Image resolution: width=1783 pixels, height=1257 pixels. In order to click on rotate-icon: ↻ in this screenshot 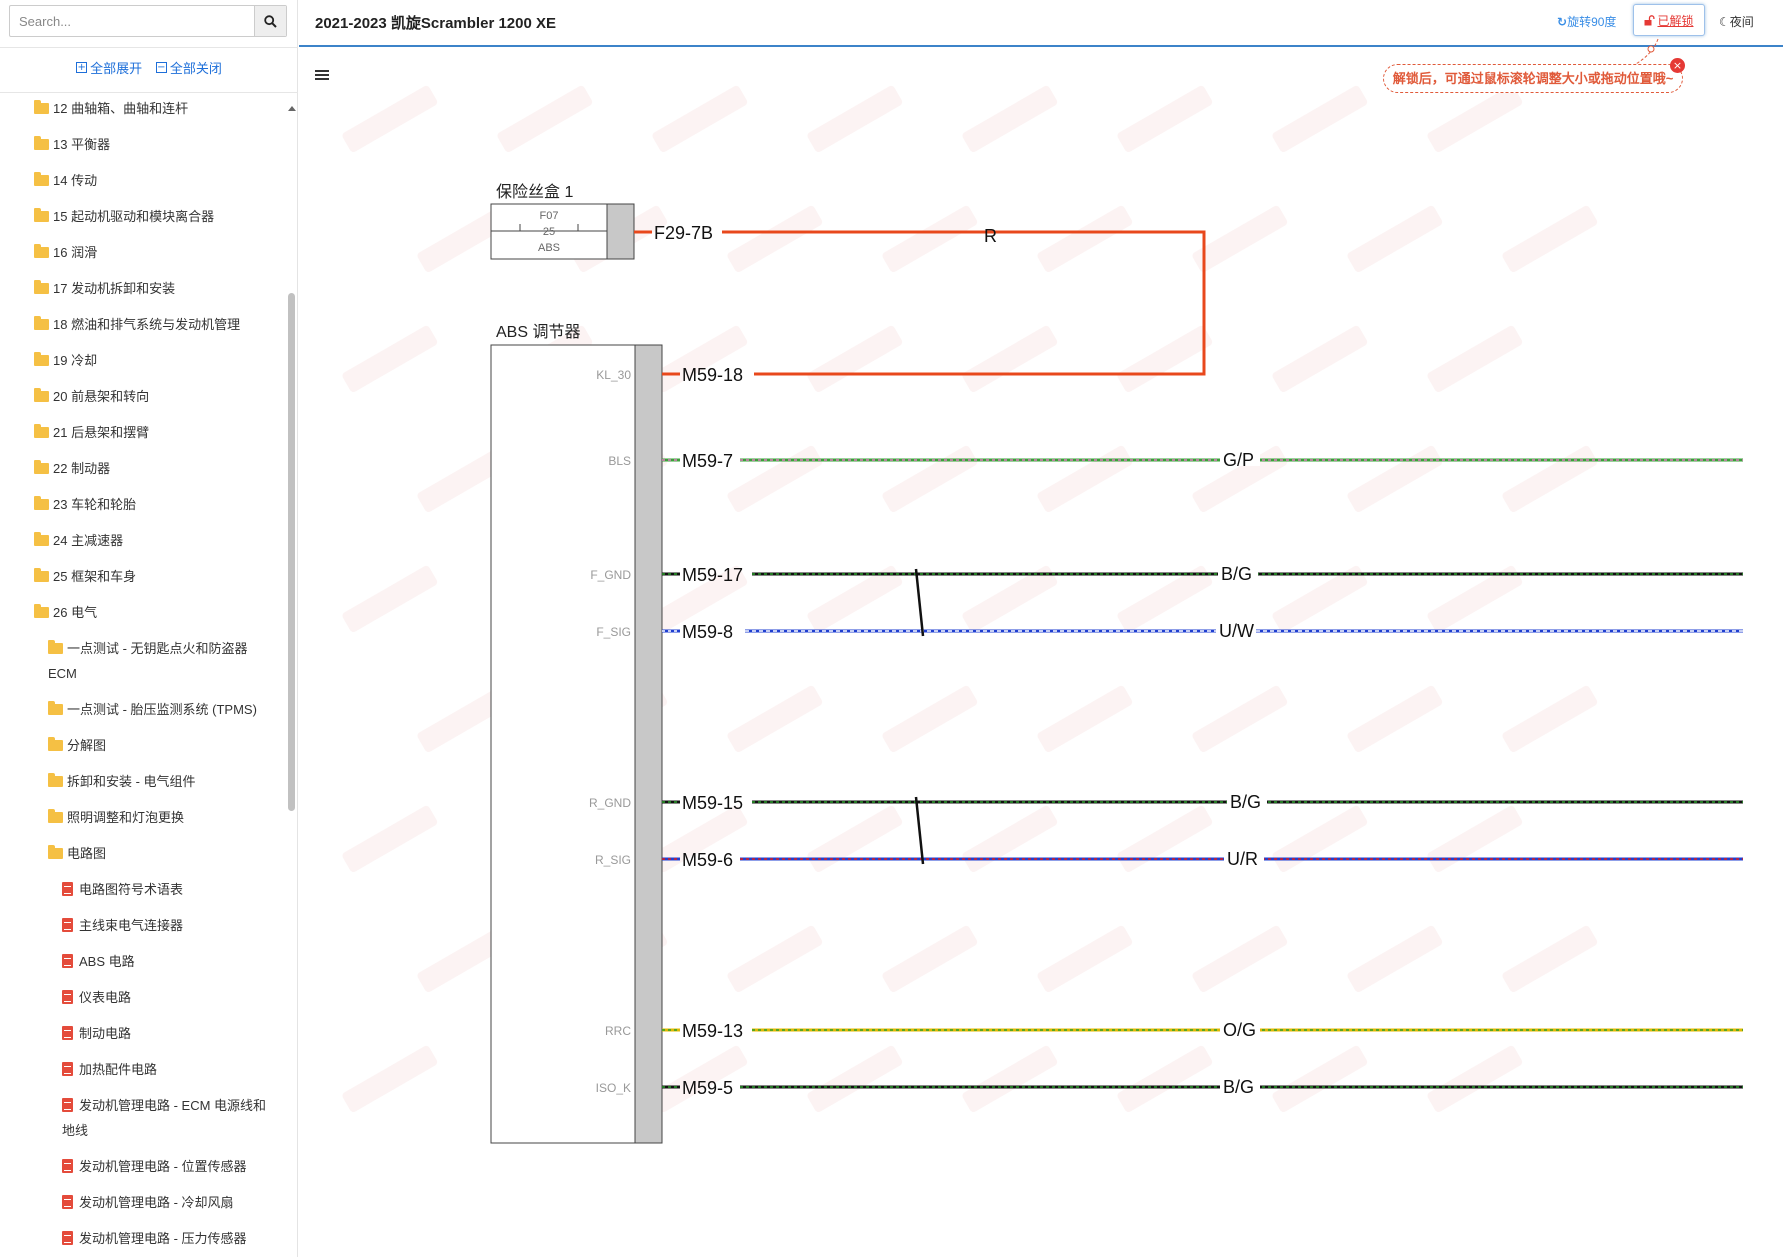, I will do `click(1562, 22)`.